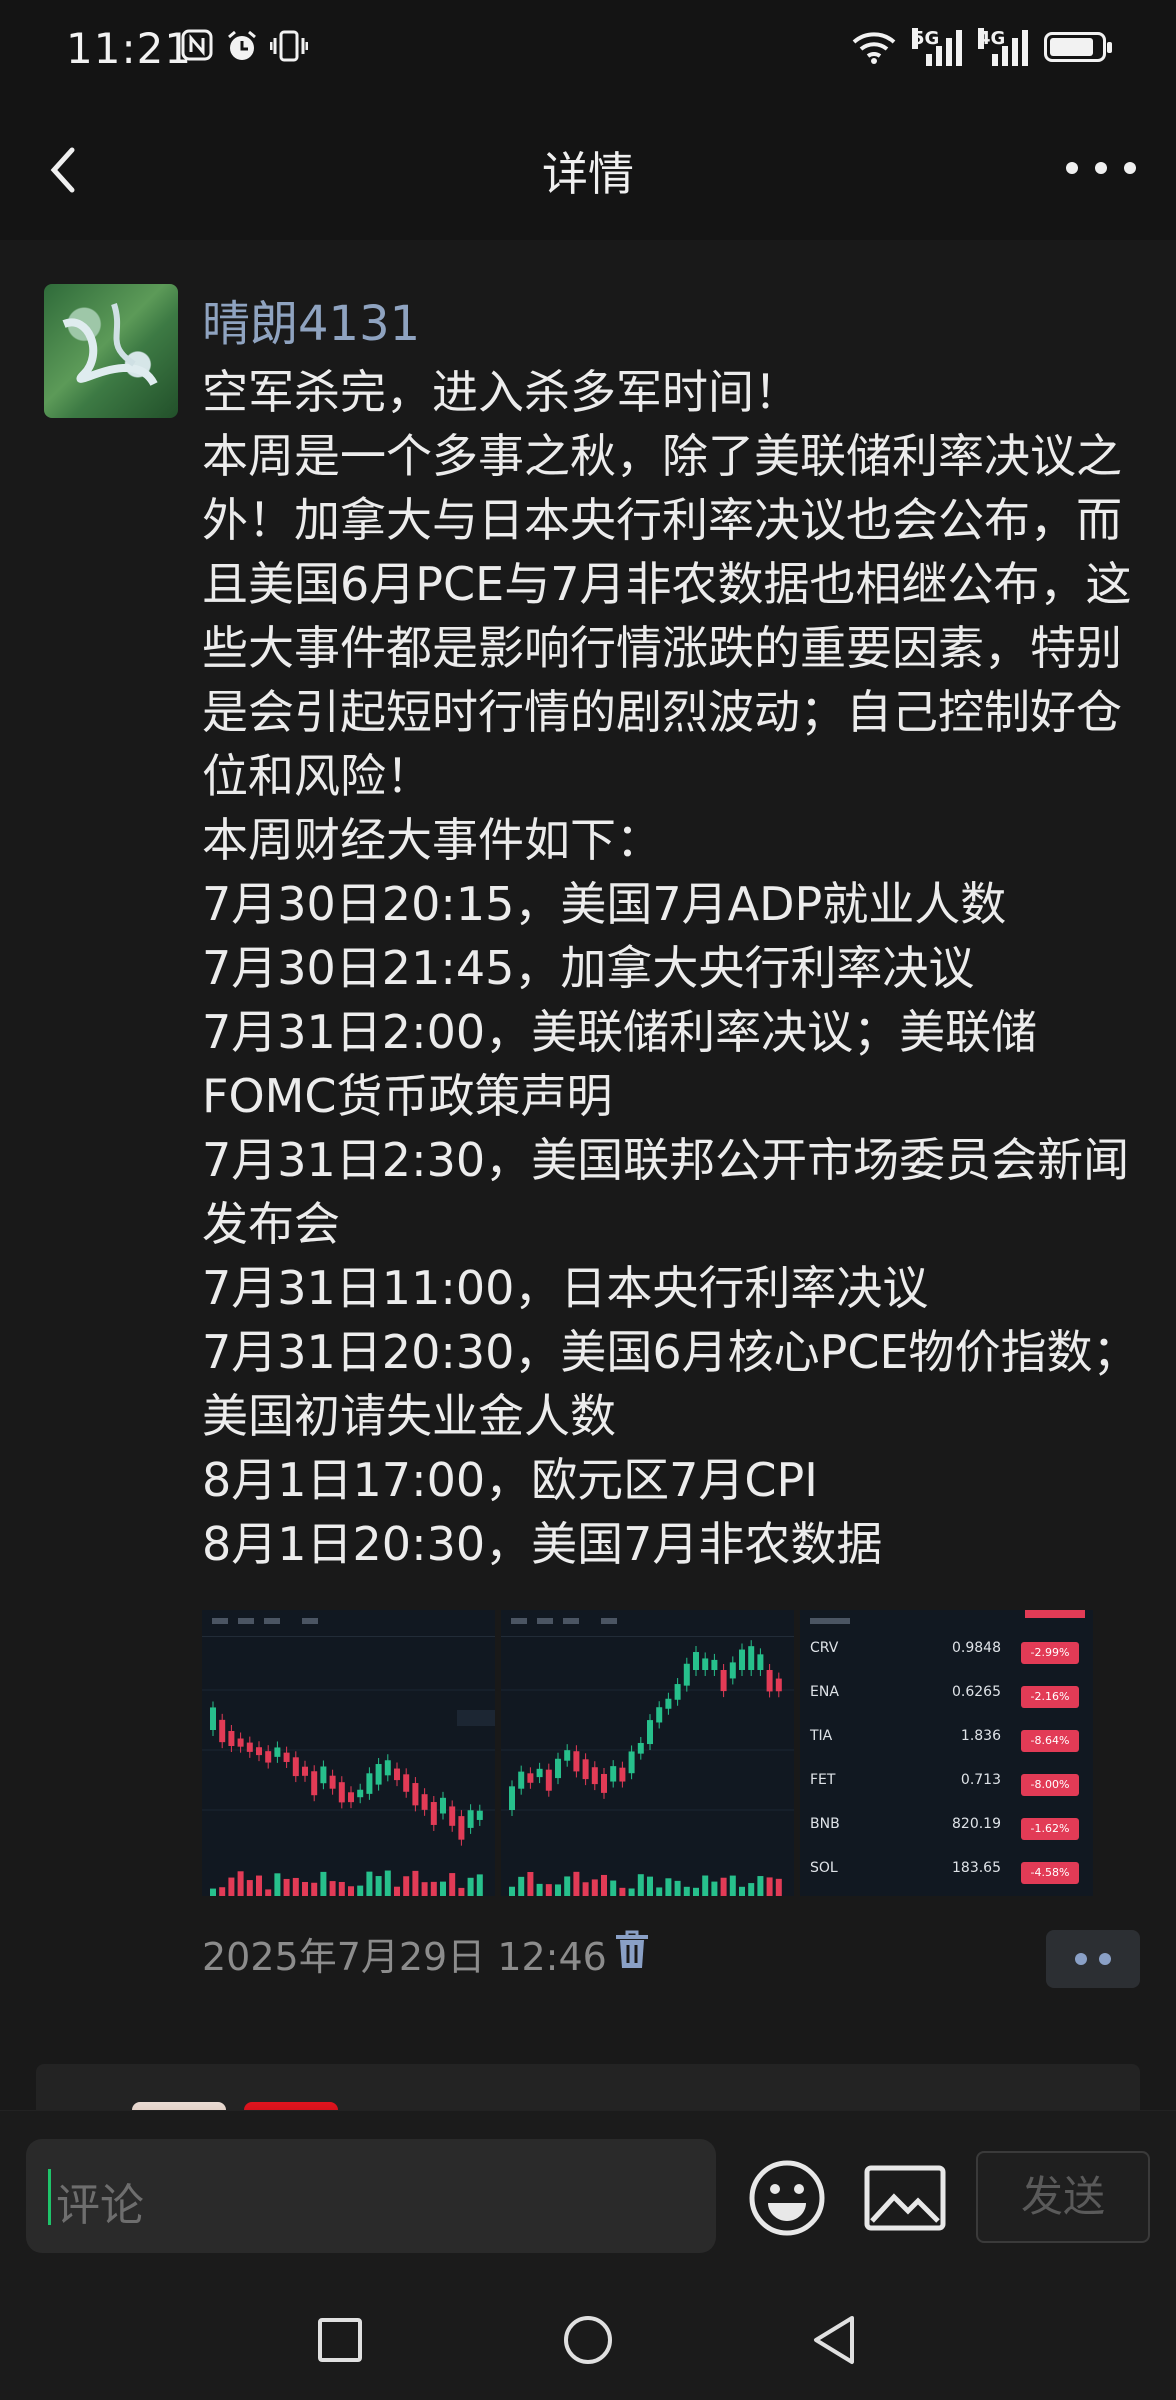  I want to click on status-right: 5G 4G, so click(982, 47).